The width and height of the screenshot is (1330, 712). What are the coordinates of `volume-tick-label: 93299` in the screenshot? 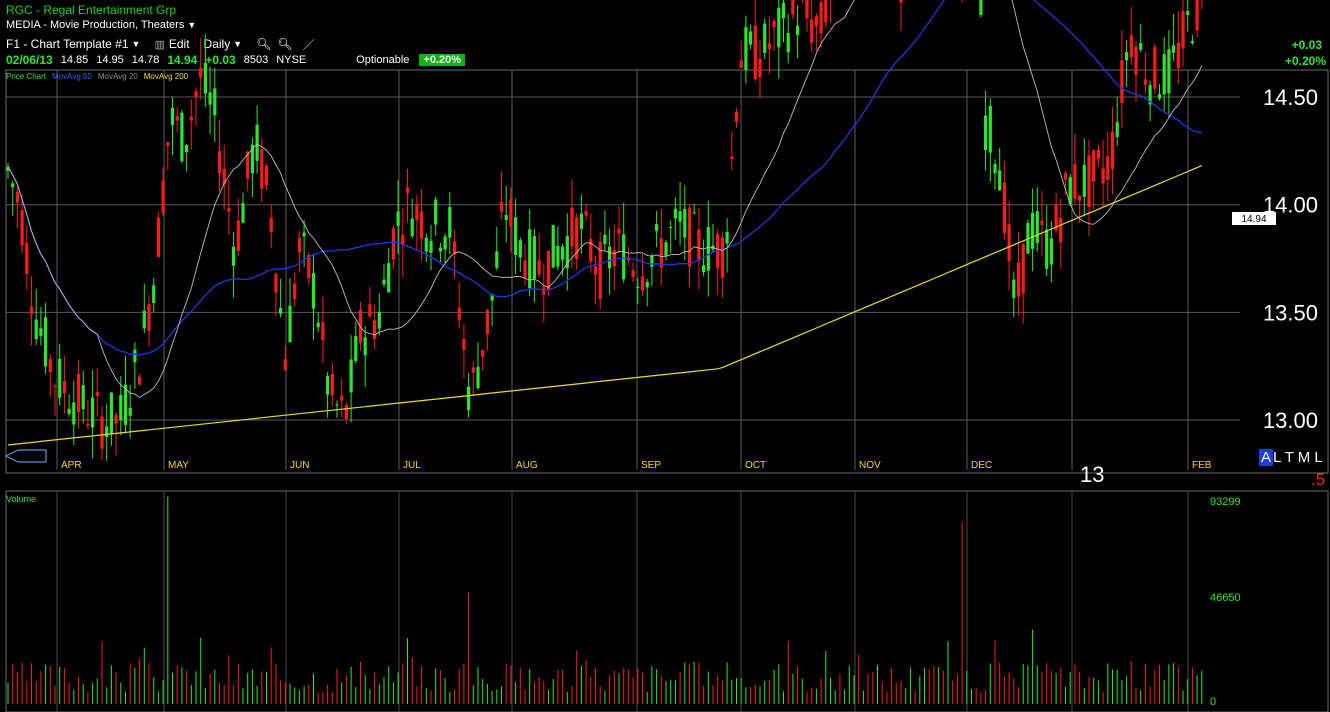 It's located at (1225, 502).